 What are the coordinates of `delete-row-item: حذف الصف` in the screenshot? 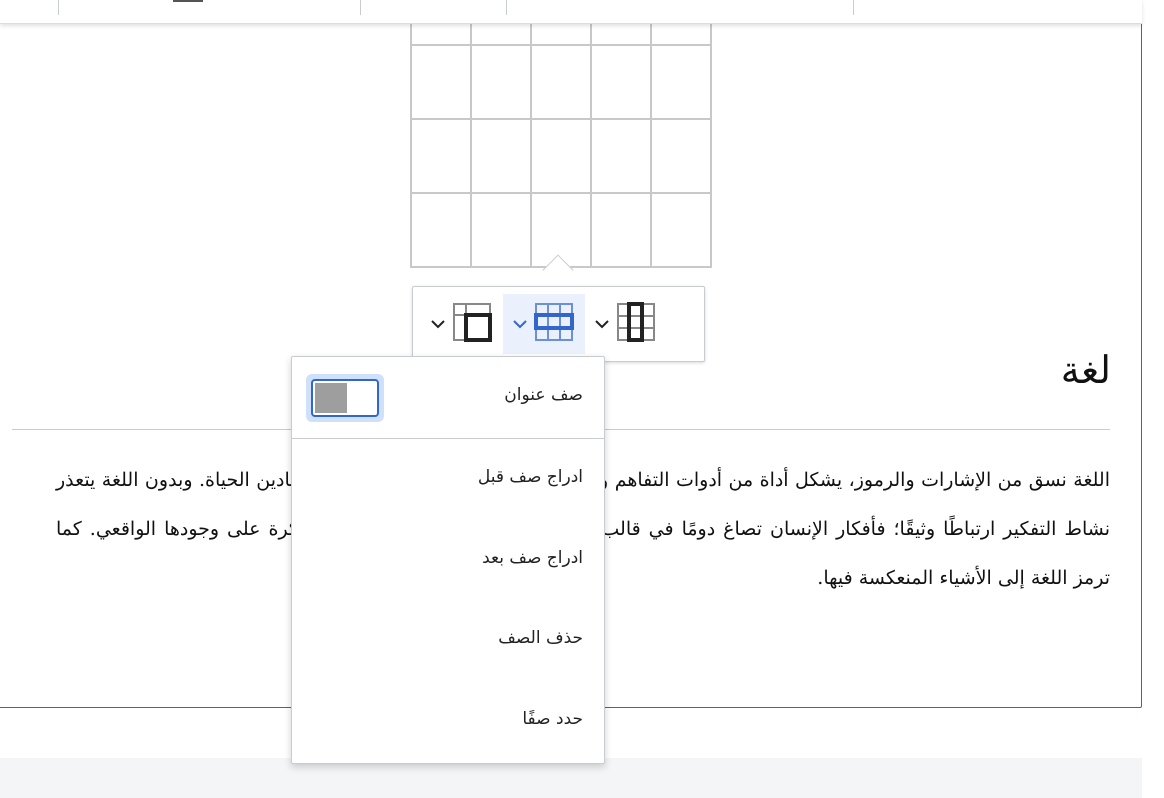 It's located at (540, 638).